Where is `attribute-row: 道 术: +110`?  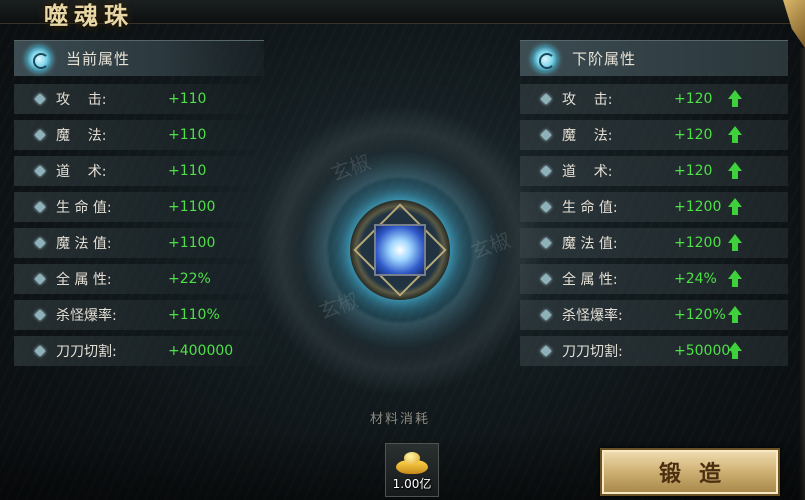 attribute-row: 道 术: +110 is located at coordinates (139, 171).